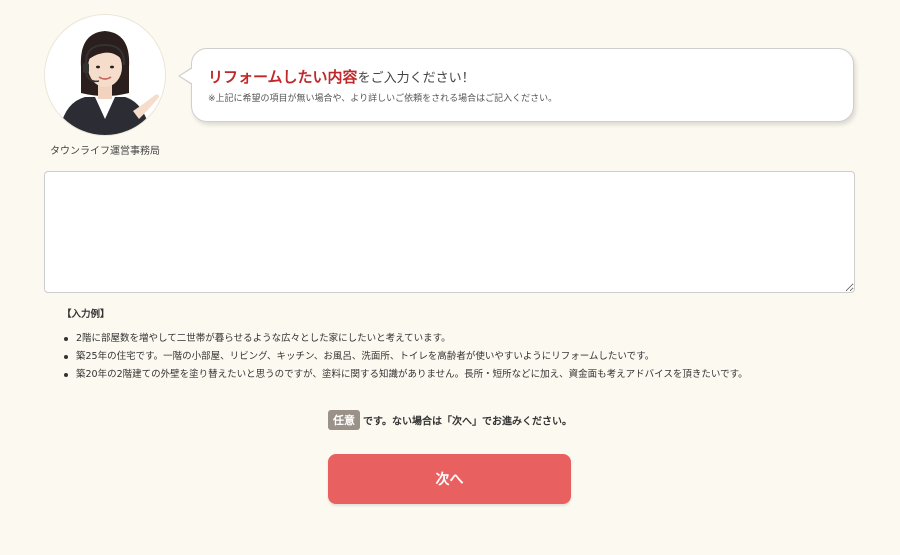  I want to click on examples-title: 【入力例】, so click(86, 314).